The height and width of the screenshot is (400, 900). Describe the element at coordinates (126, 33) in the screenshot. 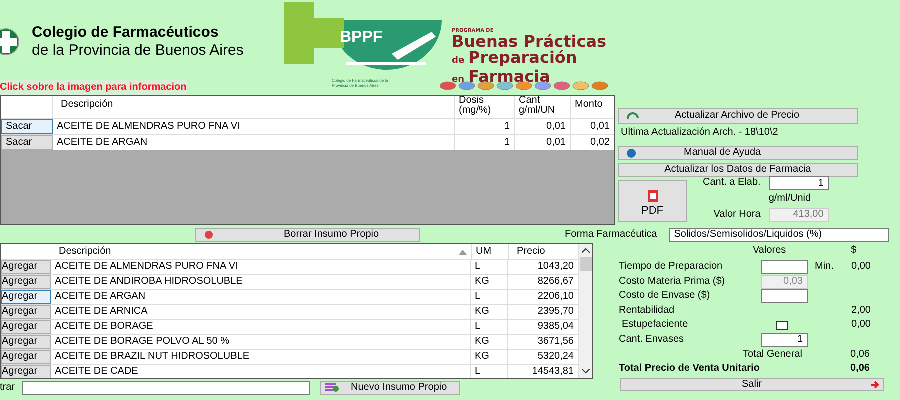

I see `org-name: Colegio de Farmacéuticos` at that location.